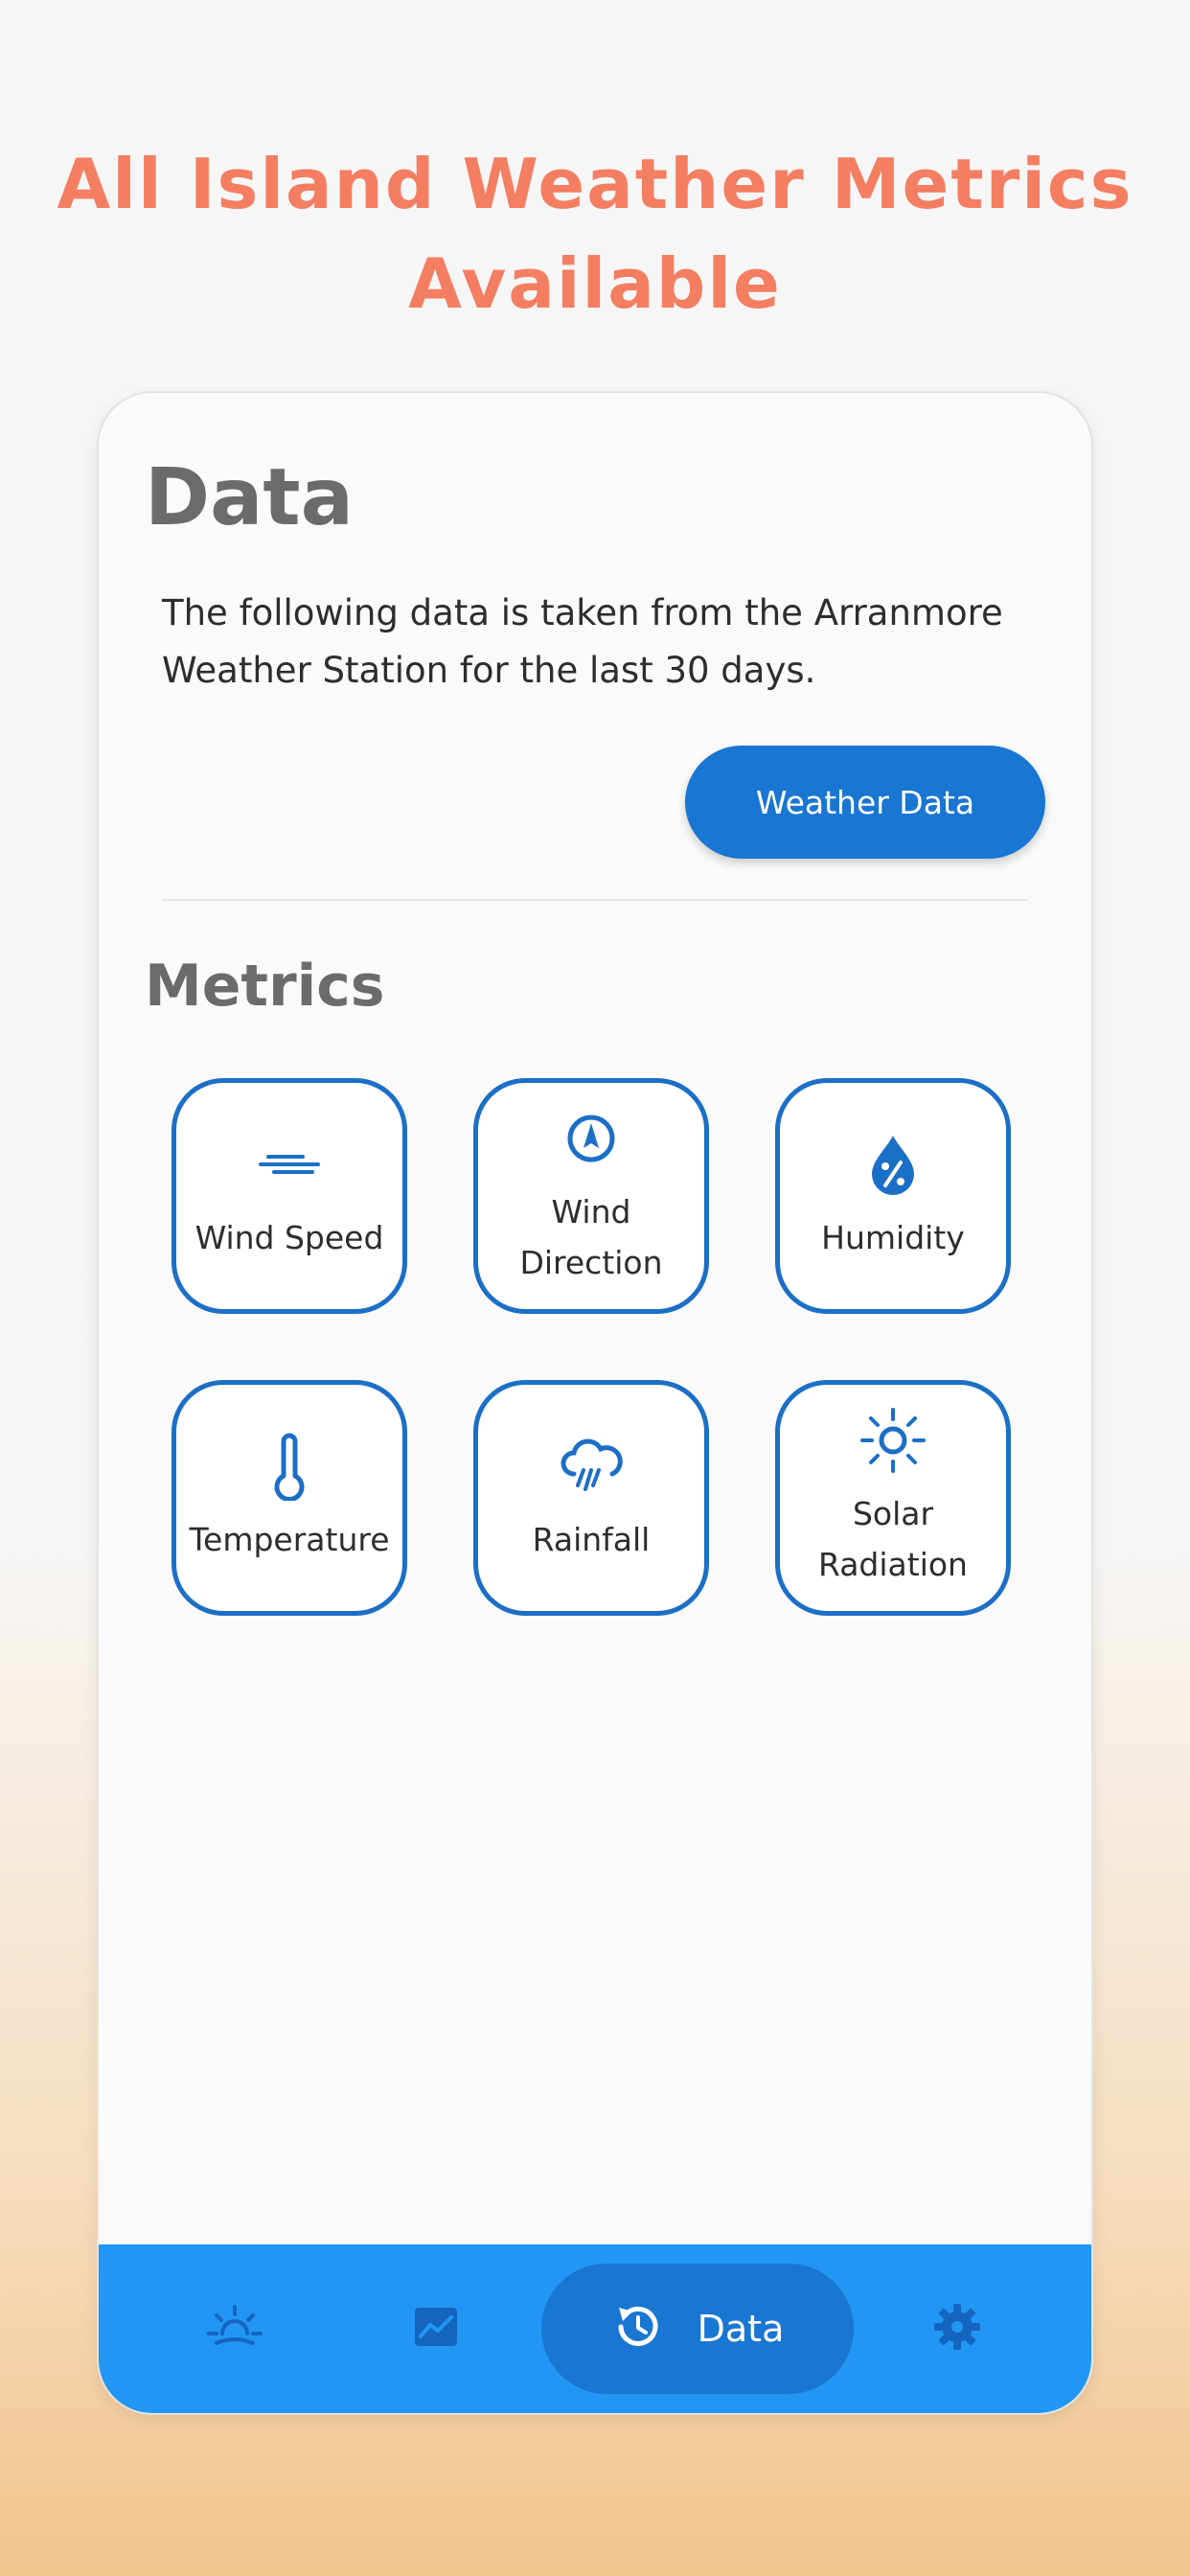 The image size is (1190, 2576). Describe the element at coordinates (595, 234) in the screenshot. I see `page-headline: All Island Weather Metrics Available` at that location.